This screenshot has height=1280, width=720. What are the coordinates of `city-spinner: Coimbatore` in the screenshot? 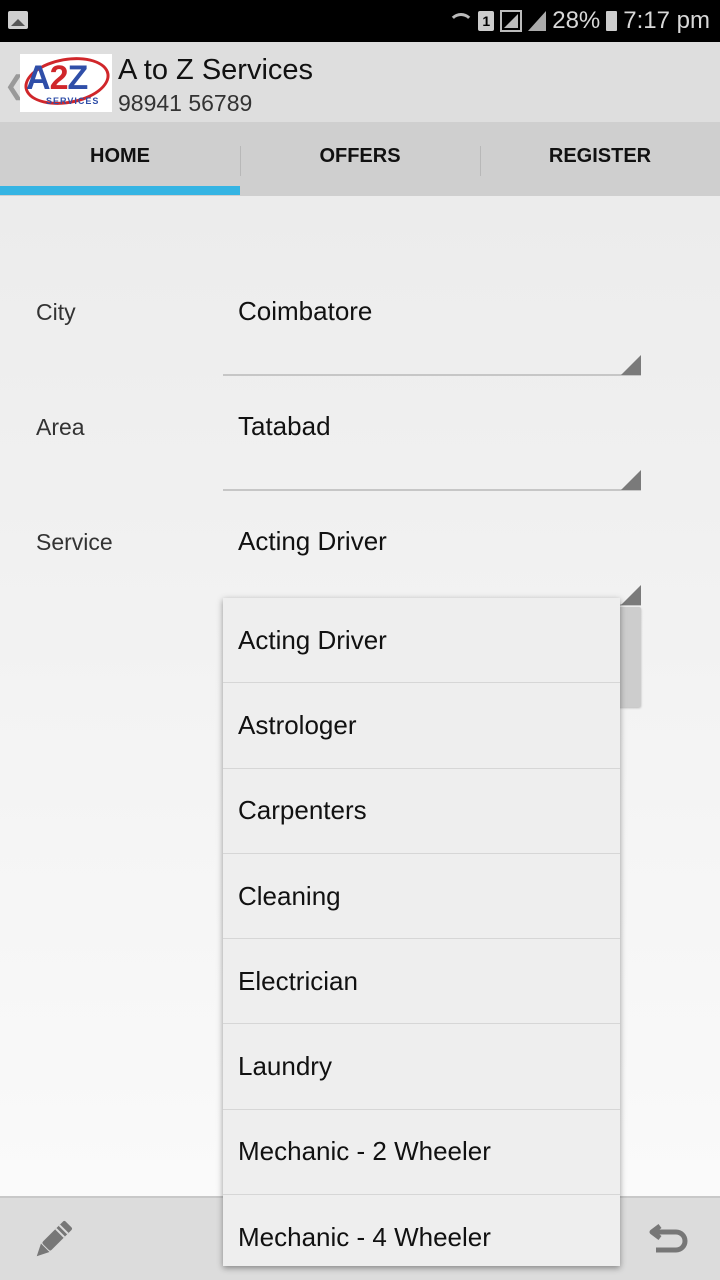 It's located at (432, 336).